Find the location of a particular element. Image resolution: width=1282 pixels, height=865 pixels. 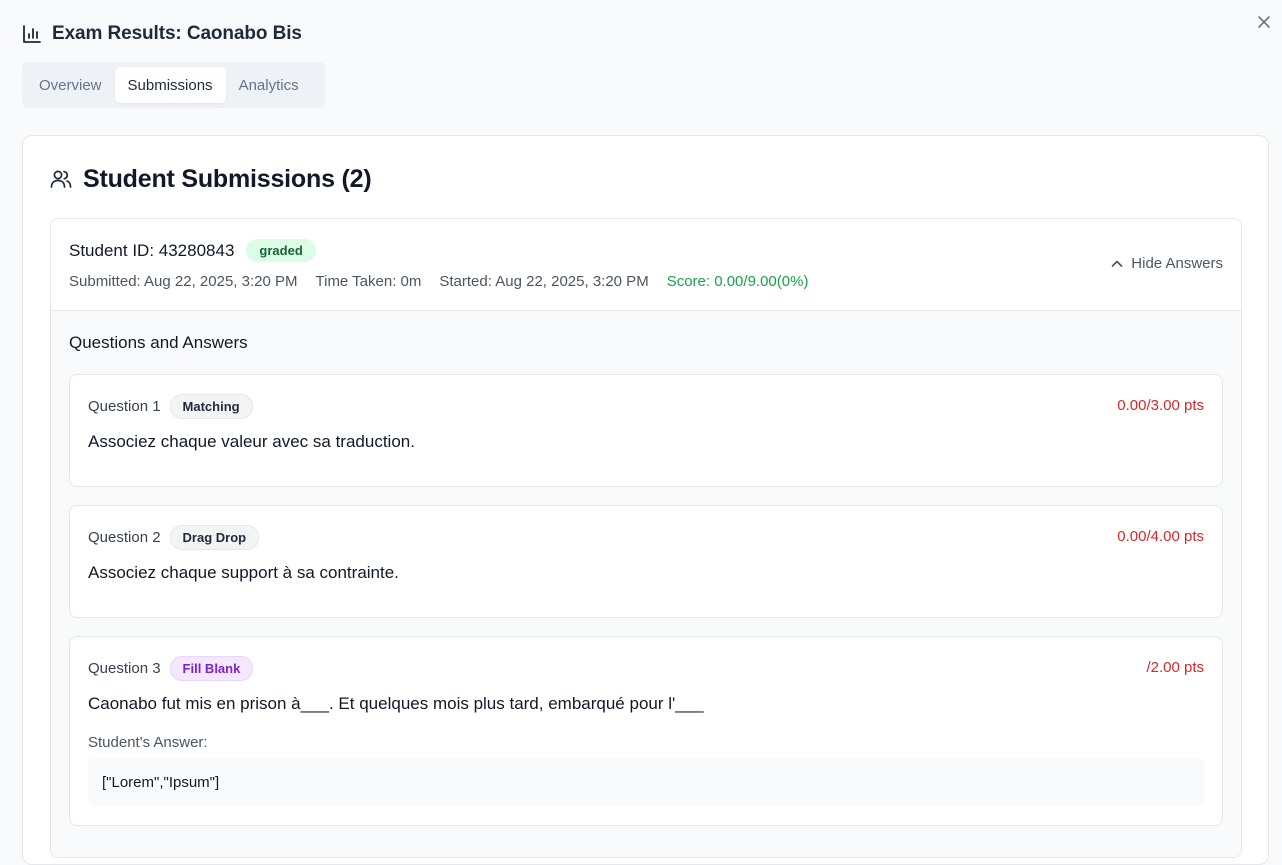

users-icon is located at coordinates (61, 179).